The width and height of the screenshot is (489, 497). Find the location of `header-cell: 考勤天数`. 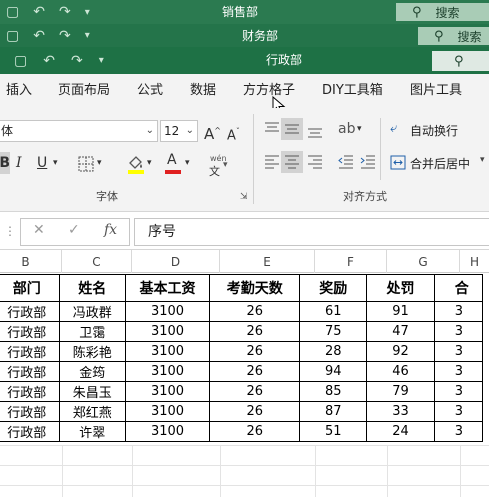

header-cell: 考勤天数 is located at coordinates (255, 288).